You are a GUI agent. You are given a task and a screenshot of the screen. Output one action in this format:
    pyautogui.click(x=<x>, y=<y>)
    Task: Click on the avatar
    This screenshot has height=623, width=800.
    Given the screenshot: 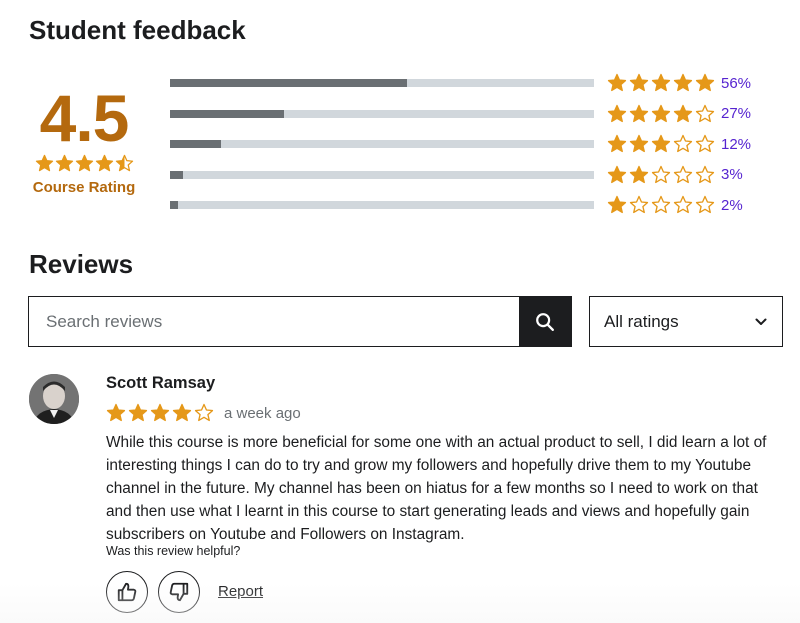 What is the action you would take?
    pyautogui.click(x=54, y=399)
    